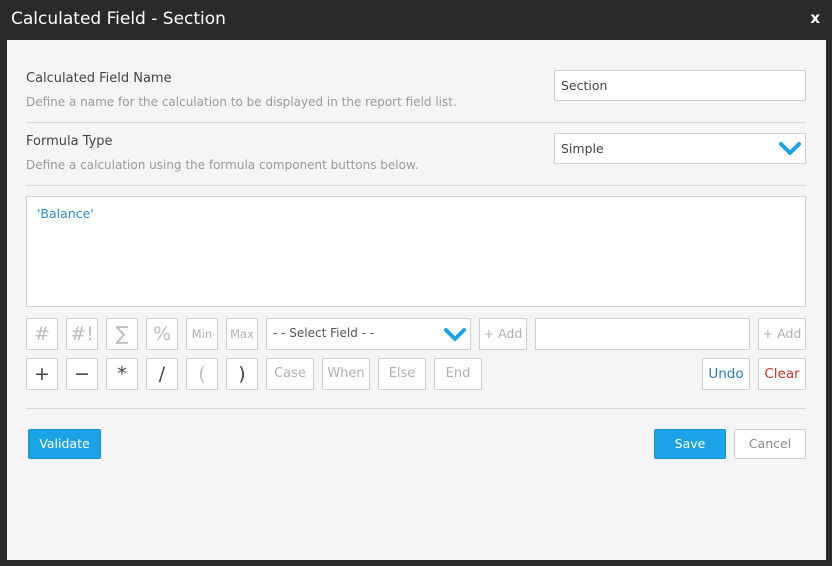 This screenshot has height=566, width=832. Describe the element at coordinates (69, 141) in the screenshot. I see `formula-type-label: Formula Type` at that location.